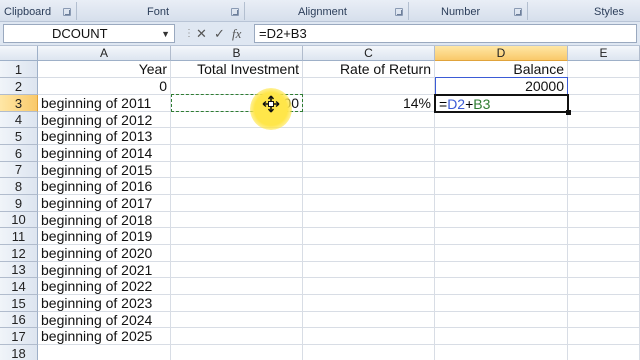 The image size is (640, 360). What do you see at coordinates (19, 120) in the screenshot?
I see `row-header-4: 4` at bounding box center [19, 120].